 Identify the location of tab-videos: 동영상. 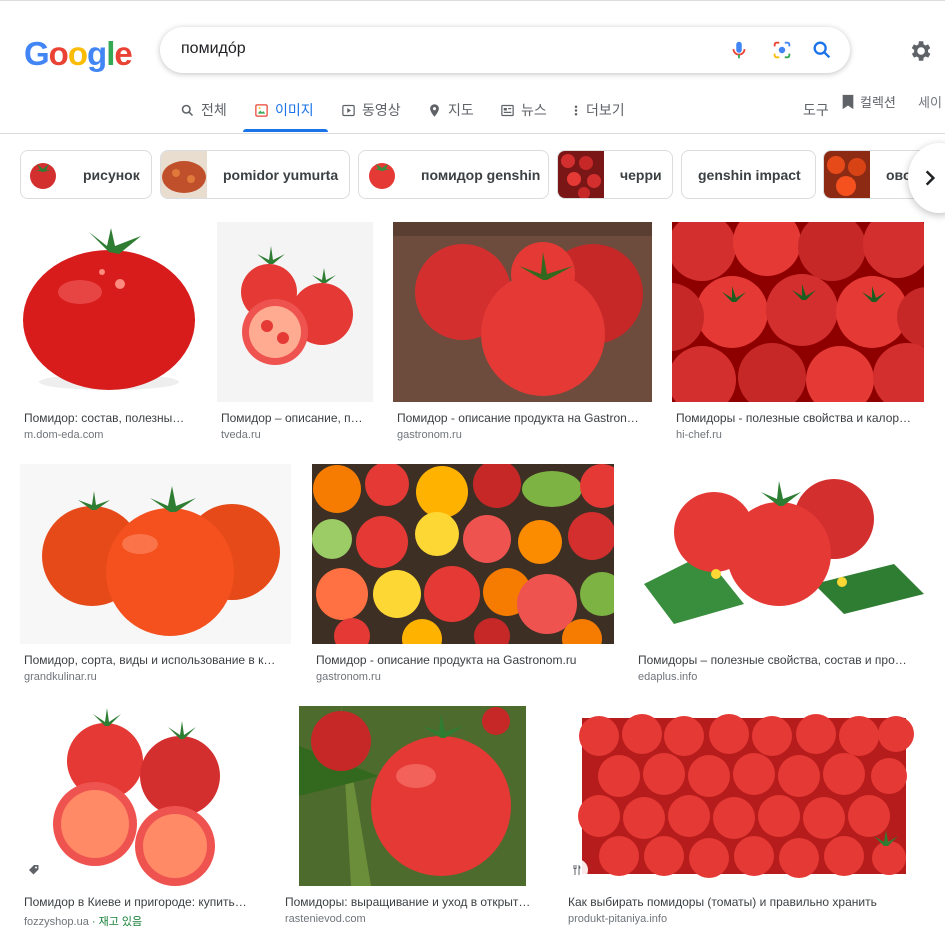
(371, 110).